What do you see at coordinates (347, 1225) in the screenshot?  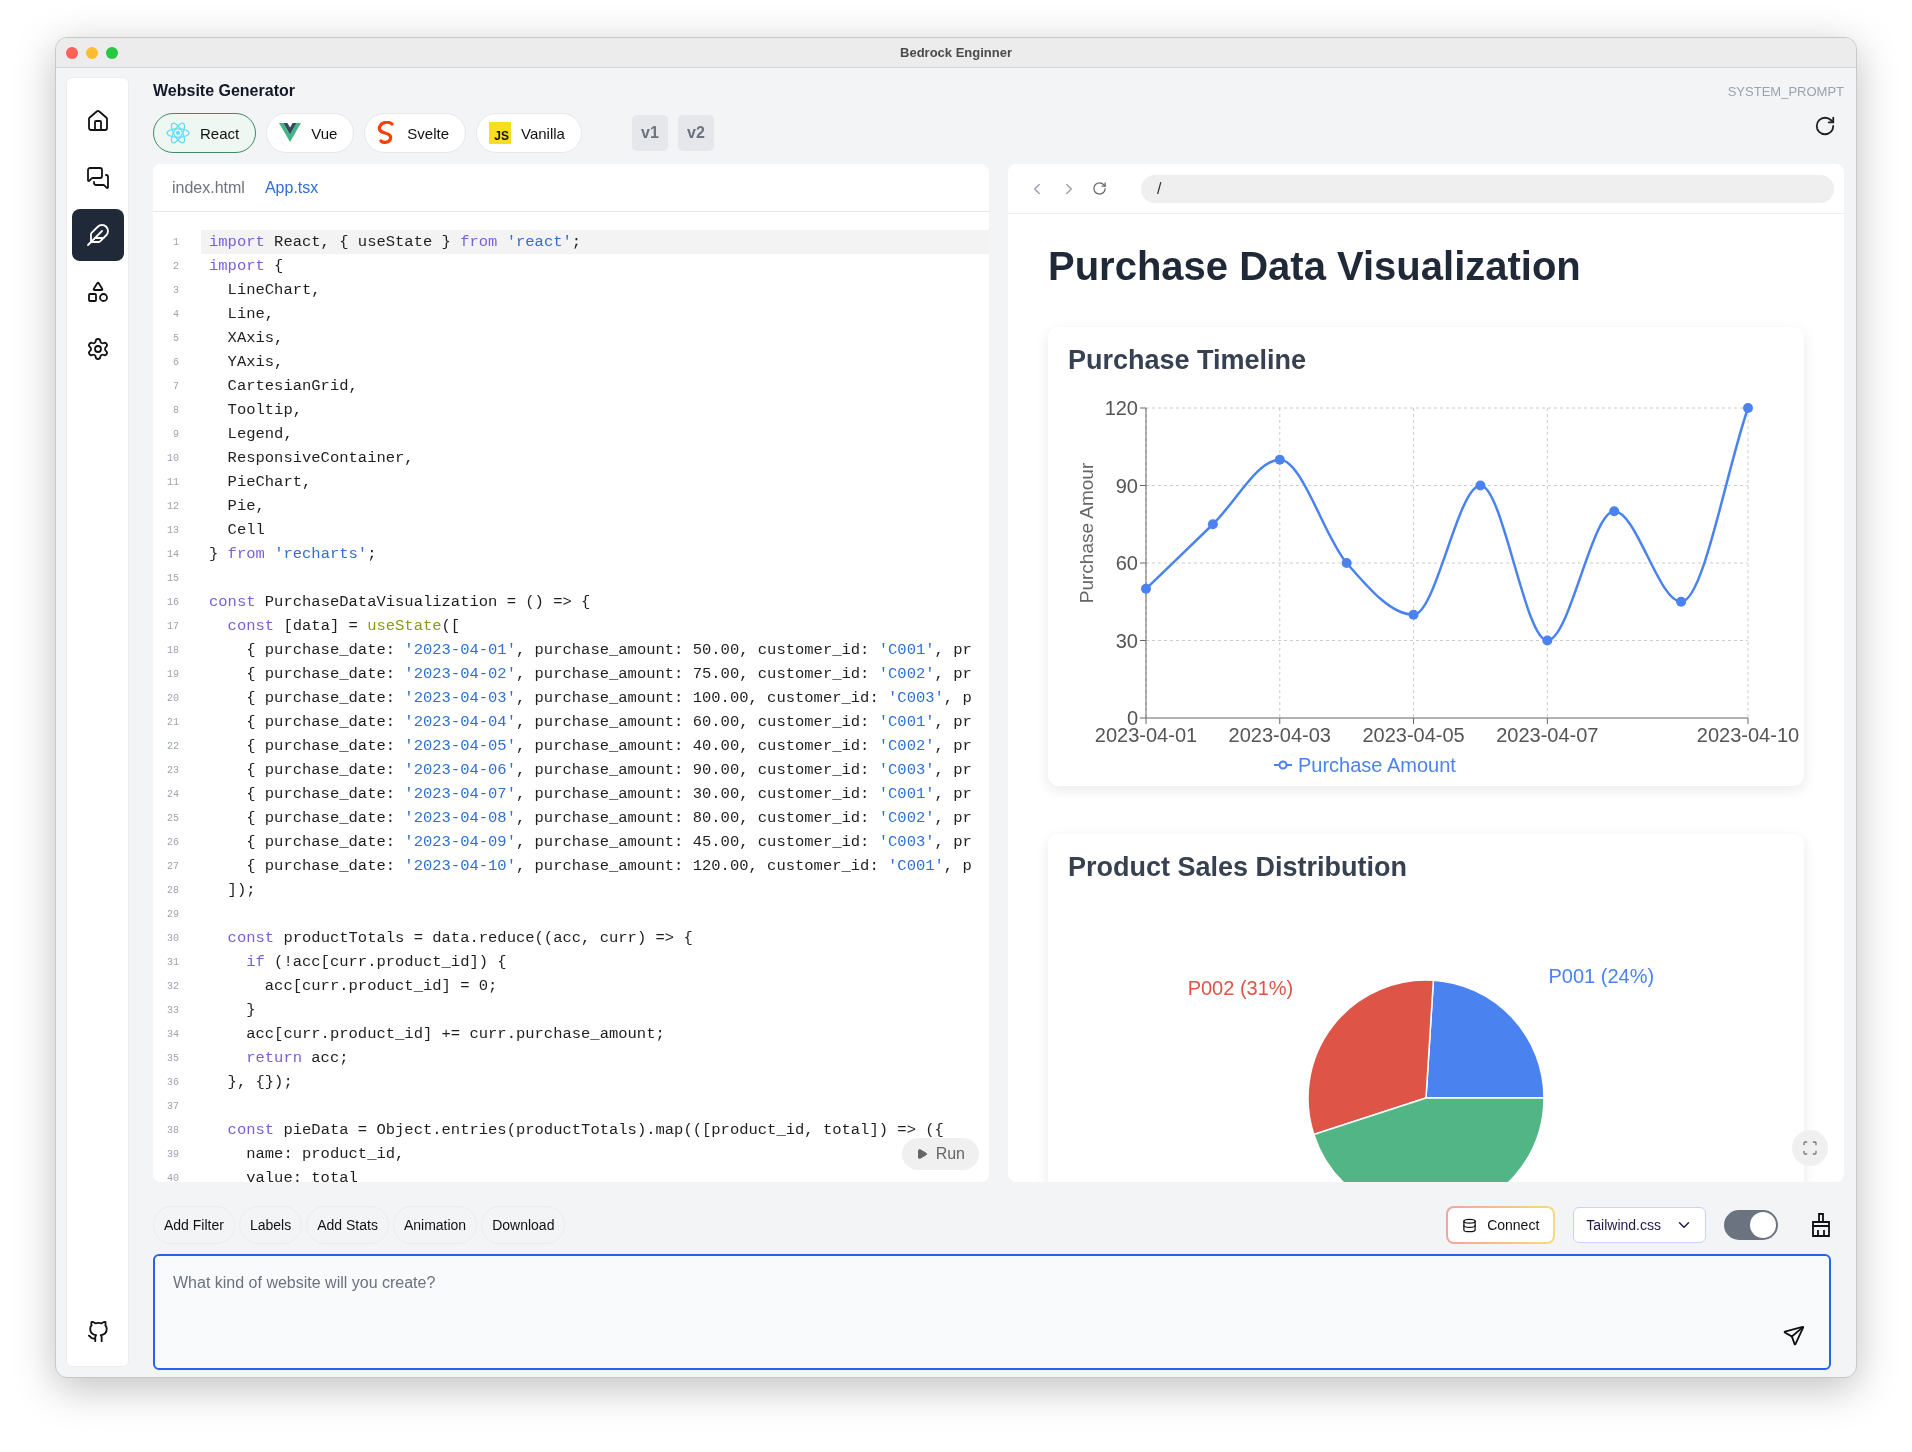 I see `suggestion-chip: Add Stats` at bounding box center [347, 1225].